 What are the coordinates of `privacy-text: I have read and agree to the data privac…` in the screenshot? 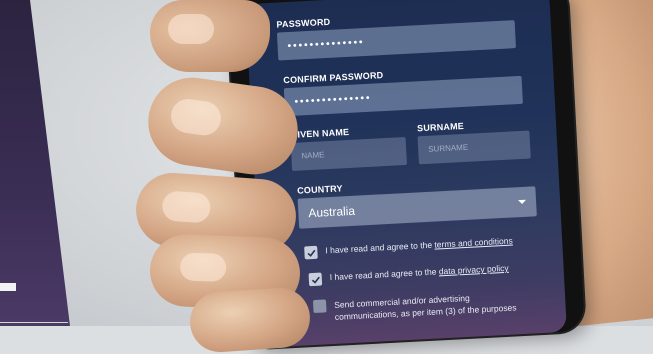 It's located at (419, 272).